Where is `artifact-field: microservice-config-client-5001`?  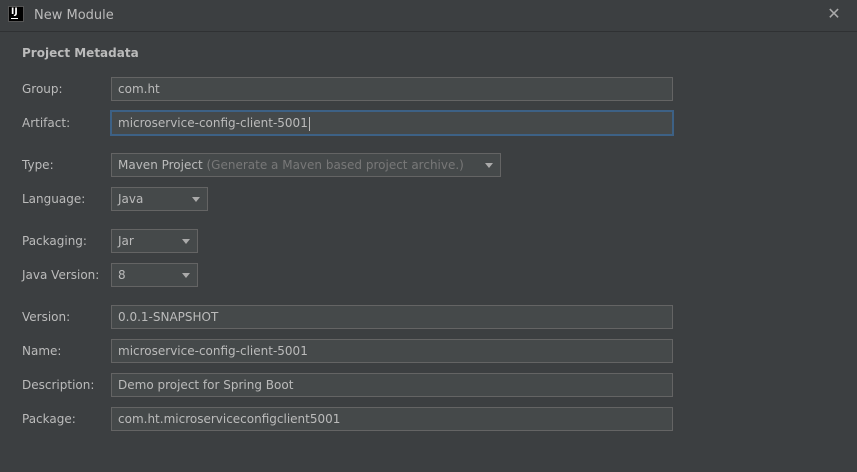 artifact-field: microservice-config-client-5001 is located at coordinates (392, 123).